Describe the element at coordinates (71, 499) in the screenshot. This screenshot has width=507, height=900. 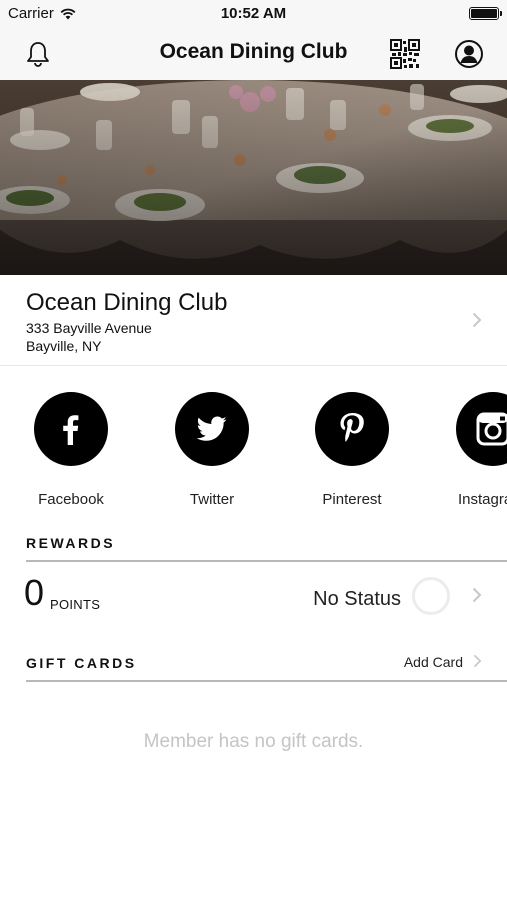
I see `social-label: Facebook` at that location.